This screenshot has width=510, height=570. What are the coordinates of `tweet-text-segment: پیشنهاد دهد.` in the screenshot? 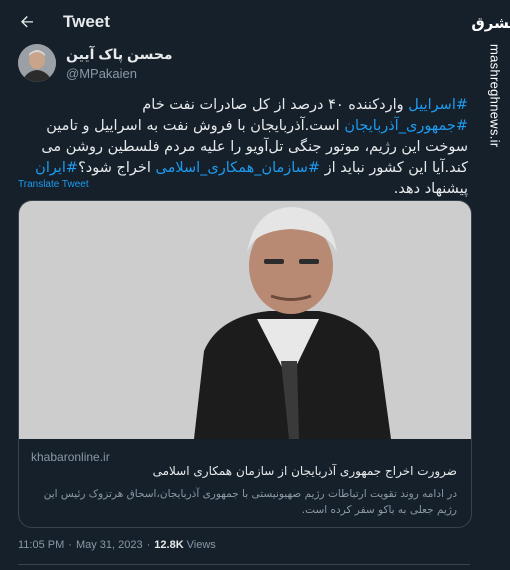 It's located at (430, 189).